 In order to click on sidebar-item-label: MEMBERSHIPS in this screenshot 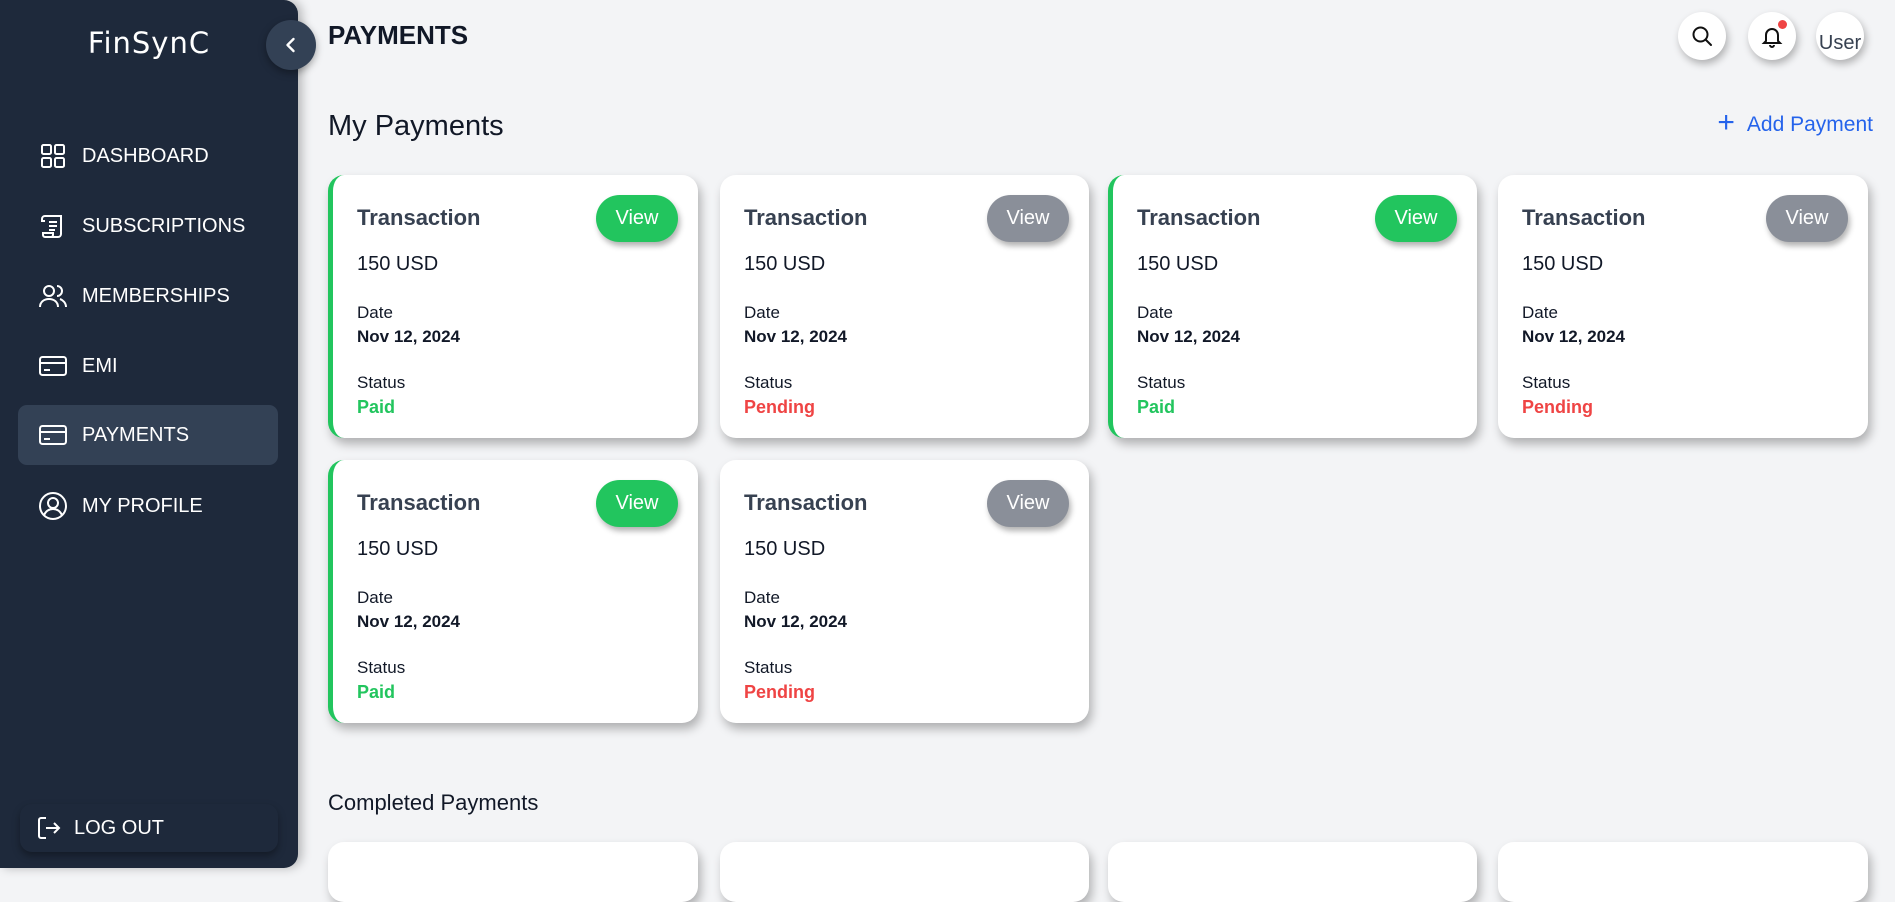, I will do `click(156, 295)`.